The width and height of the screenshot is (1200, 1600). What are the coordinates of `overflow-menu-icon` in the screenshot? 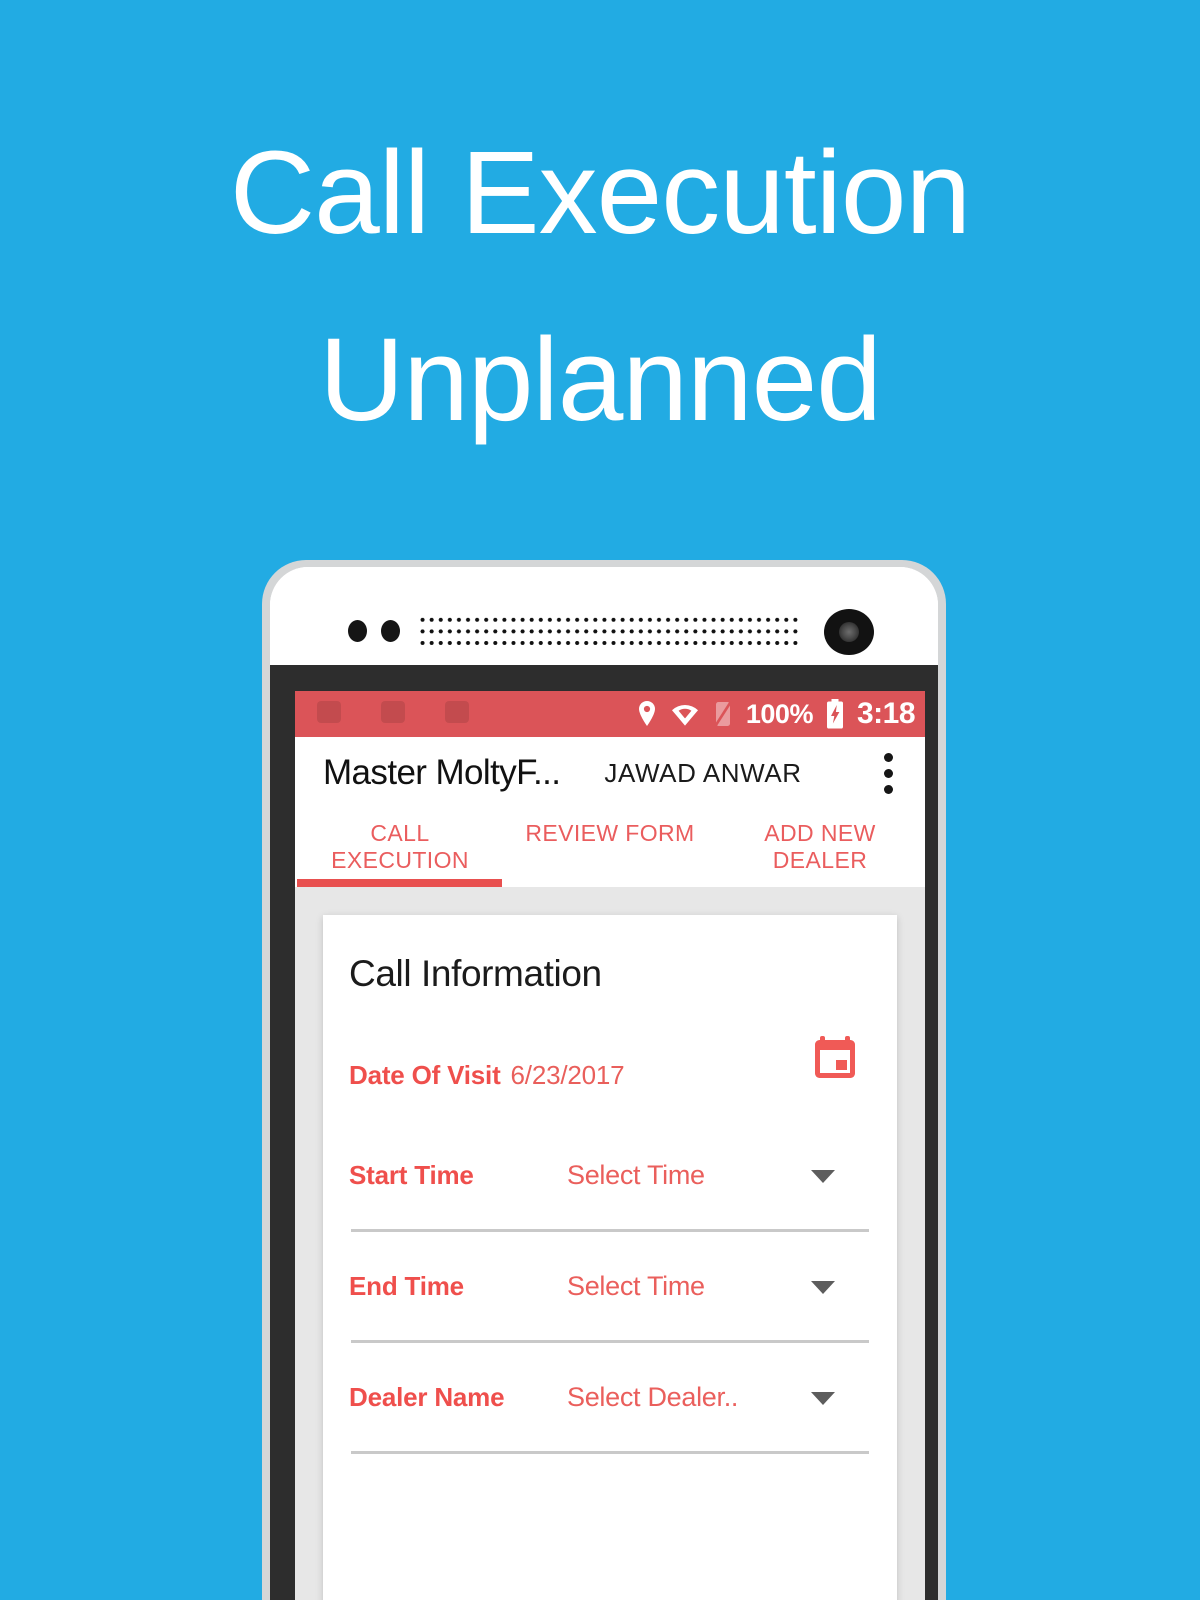 It's located at (888, 773).